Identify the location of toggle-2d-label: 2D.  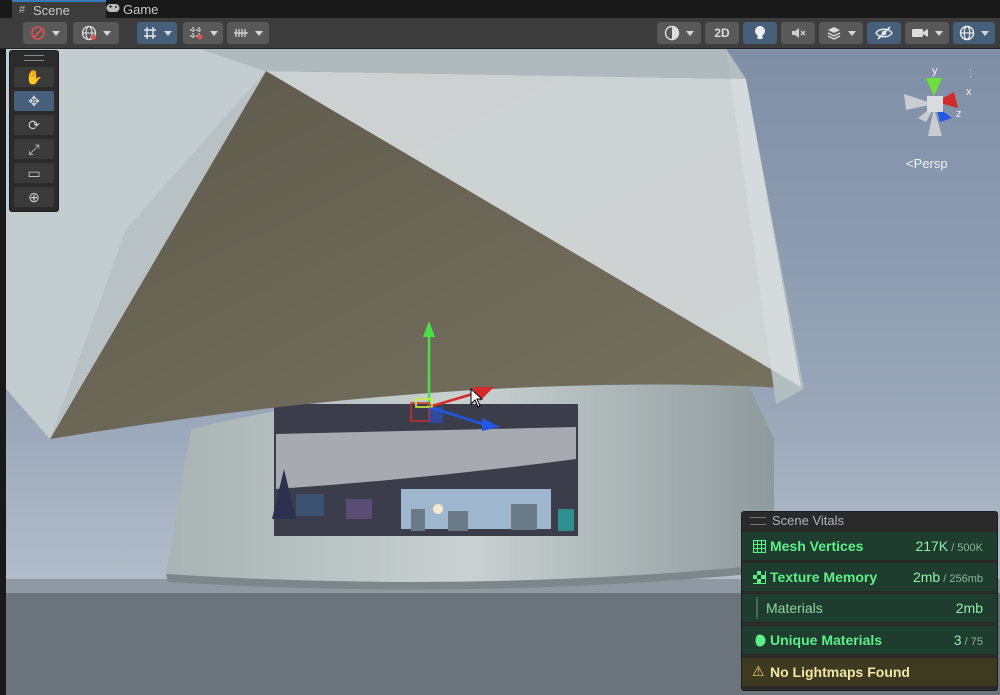
(722, 33).